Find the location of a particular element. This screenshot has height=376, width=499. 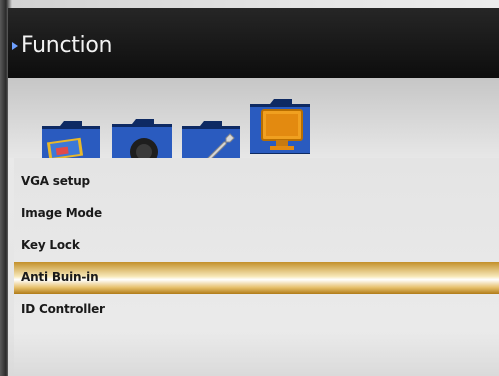

menu-item-label: Image Mode is located at coordinates (61, 213).